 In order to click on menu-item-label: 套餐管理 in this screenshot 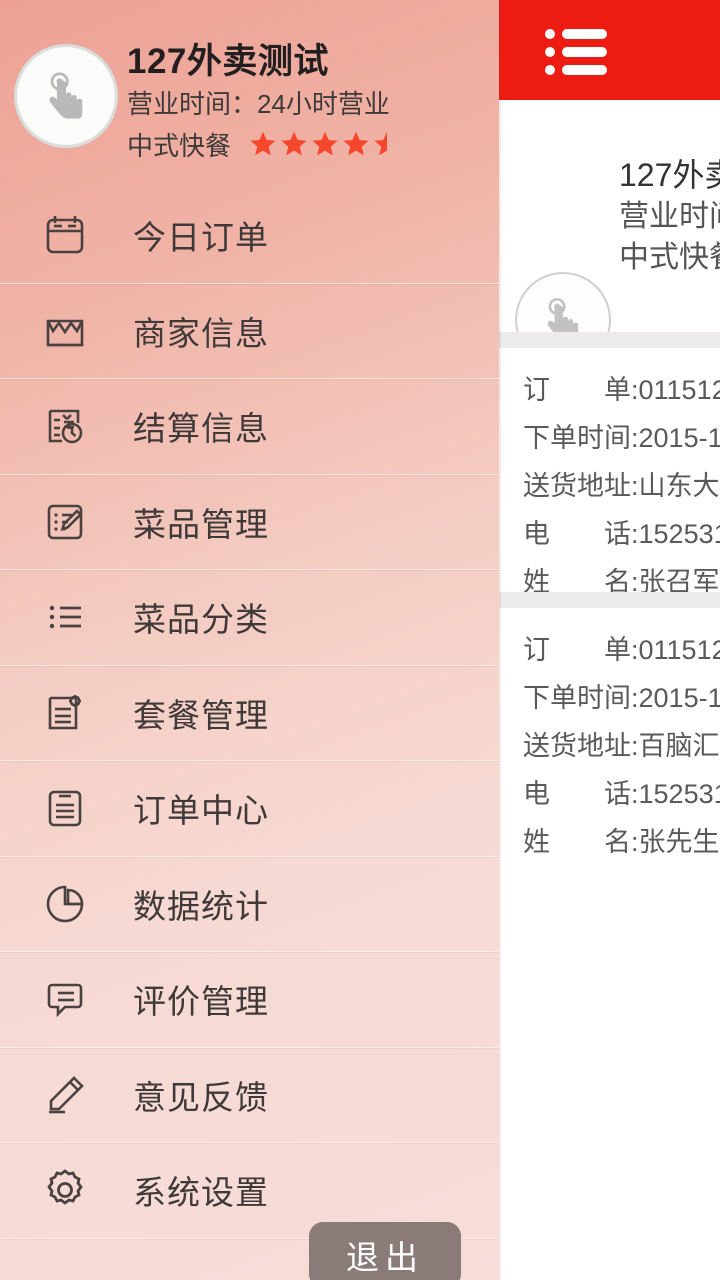, I will do `click(201, 715)`.